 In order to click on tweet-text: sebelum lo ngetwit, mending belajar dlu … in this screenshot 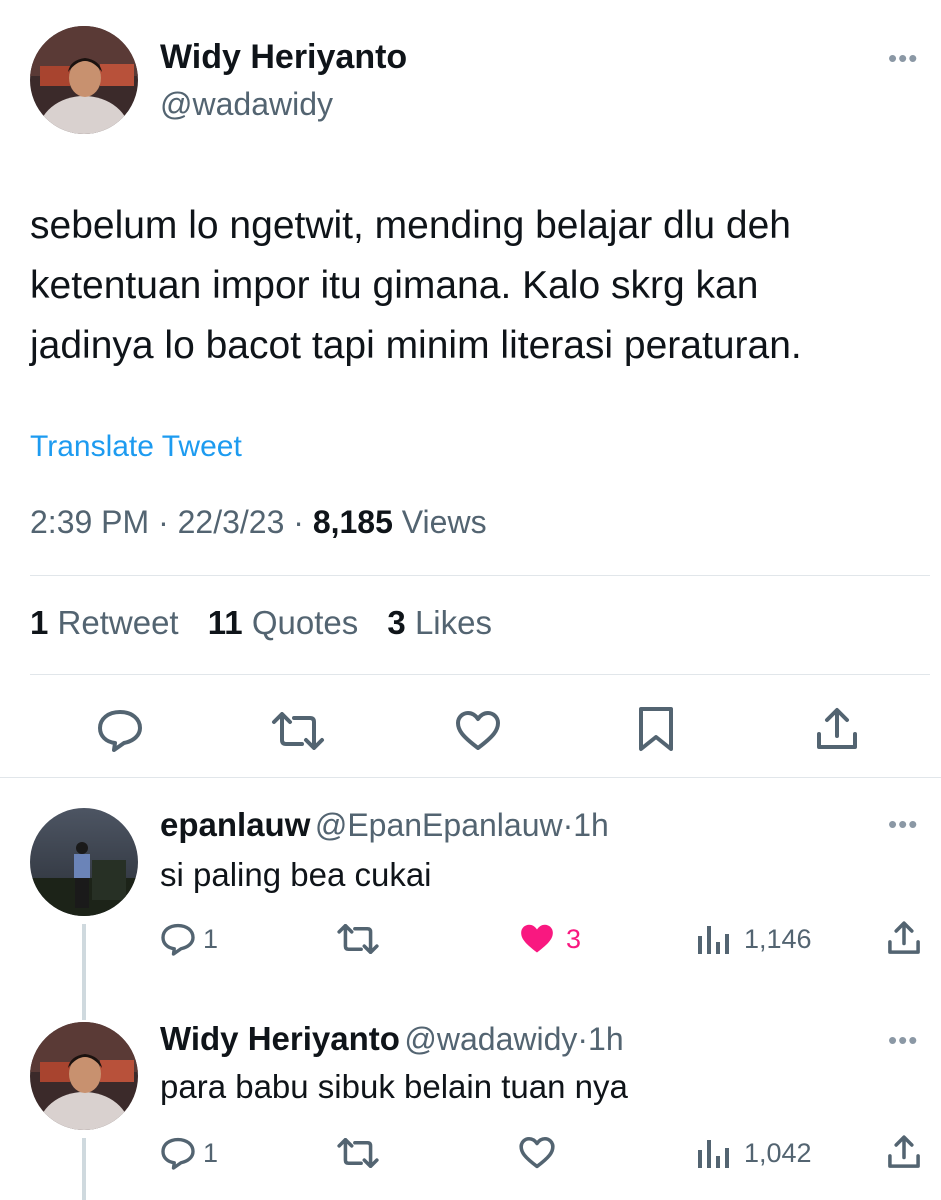, I will do `click(470, 286)`.